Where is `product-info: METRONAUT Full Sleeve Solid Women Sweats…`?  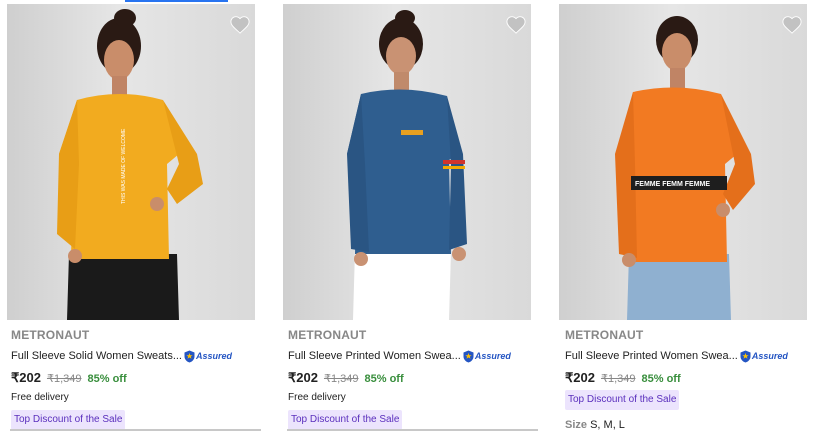
product-info: METRONAUT Full Sleeve Solid Women Sweats… is located at coordinates (135, 379).